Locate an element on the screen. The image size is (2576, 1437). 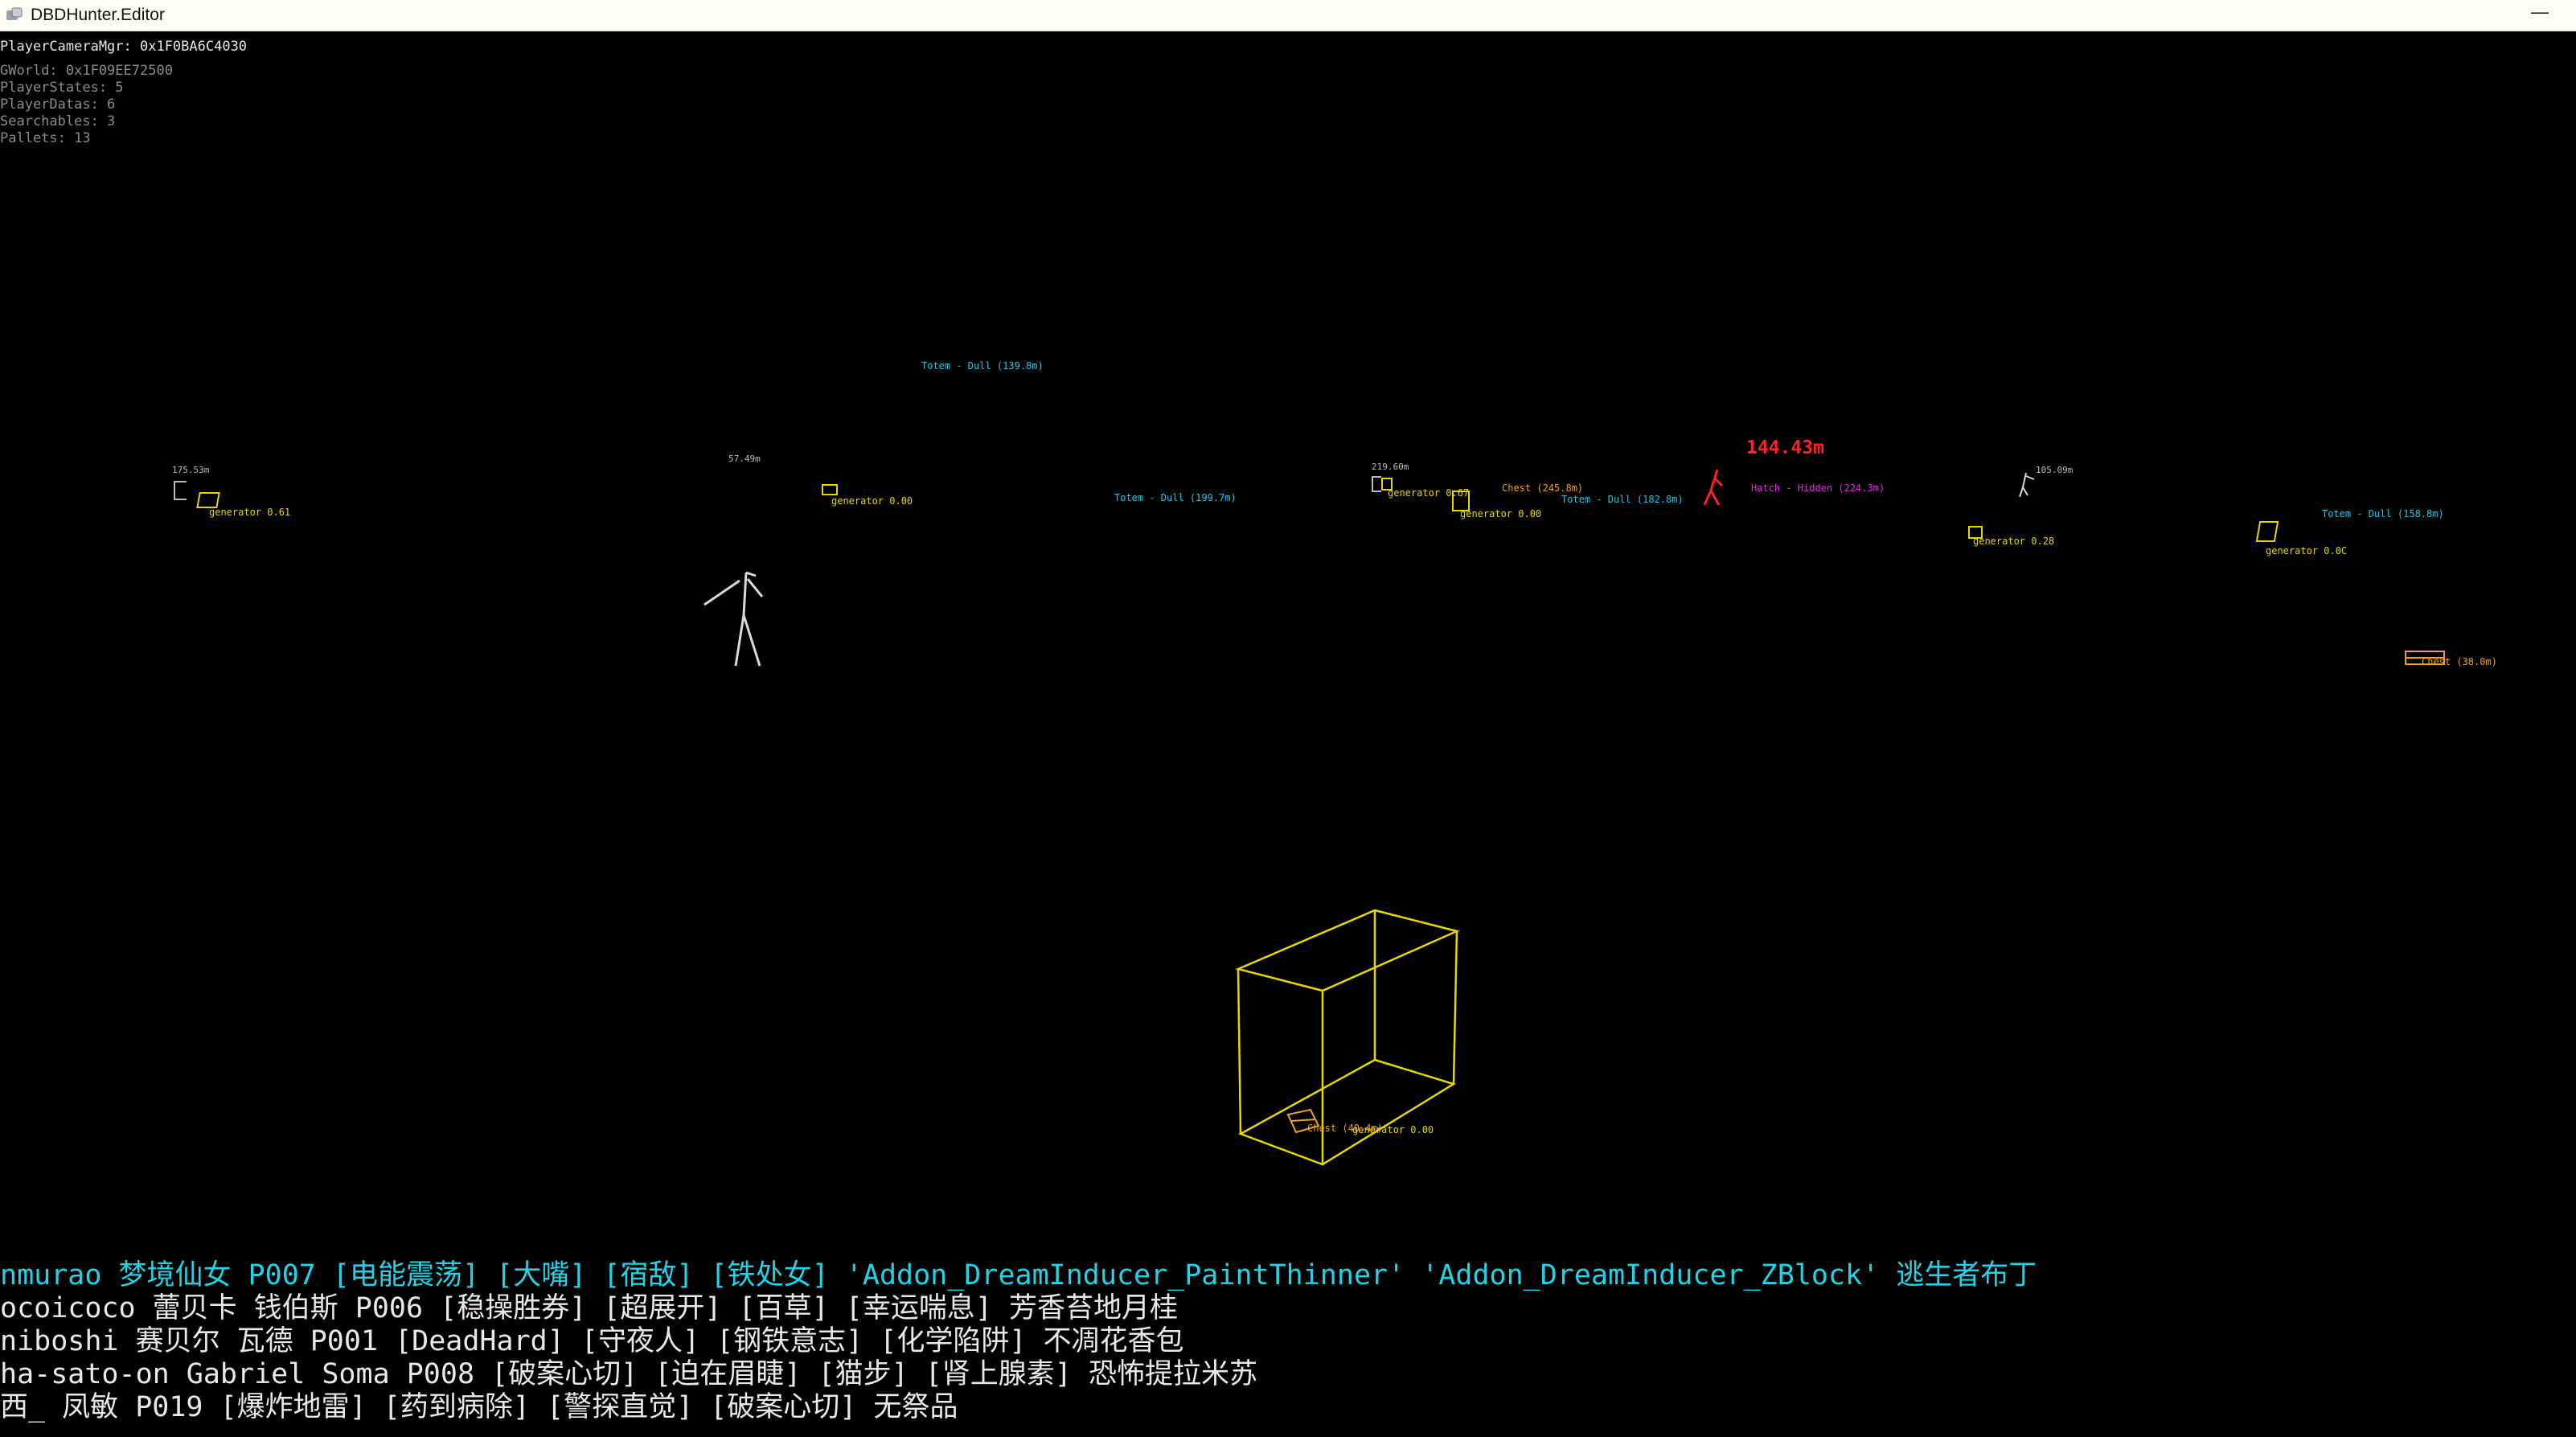
distance-label-2: 57.49m is located at coordinates (744, 459).